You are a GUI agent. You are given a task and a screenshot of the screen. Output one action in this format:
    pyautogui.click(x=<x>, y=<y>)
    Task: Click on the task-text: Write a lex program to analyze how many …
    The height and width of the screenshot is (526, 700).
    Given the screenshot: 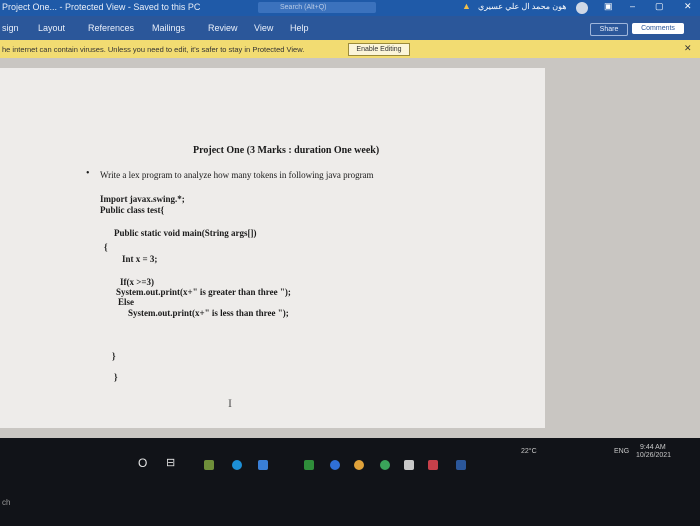 What is the action you would take?
    pyautogui.click(x=237, y=175)
    